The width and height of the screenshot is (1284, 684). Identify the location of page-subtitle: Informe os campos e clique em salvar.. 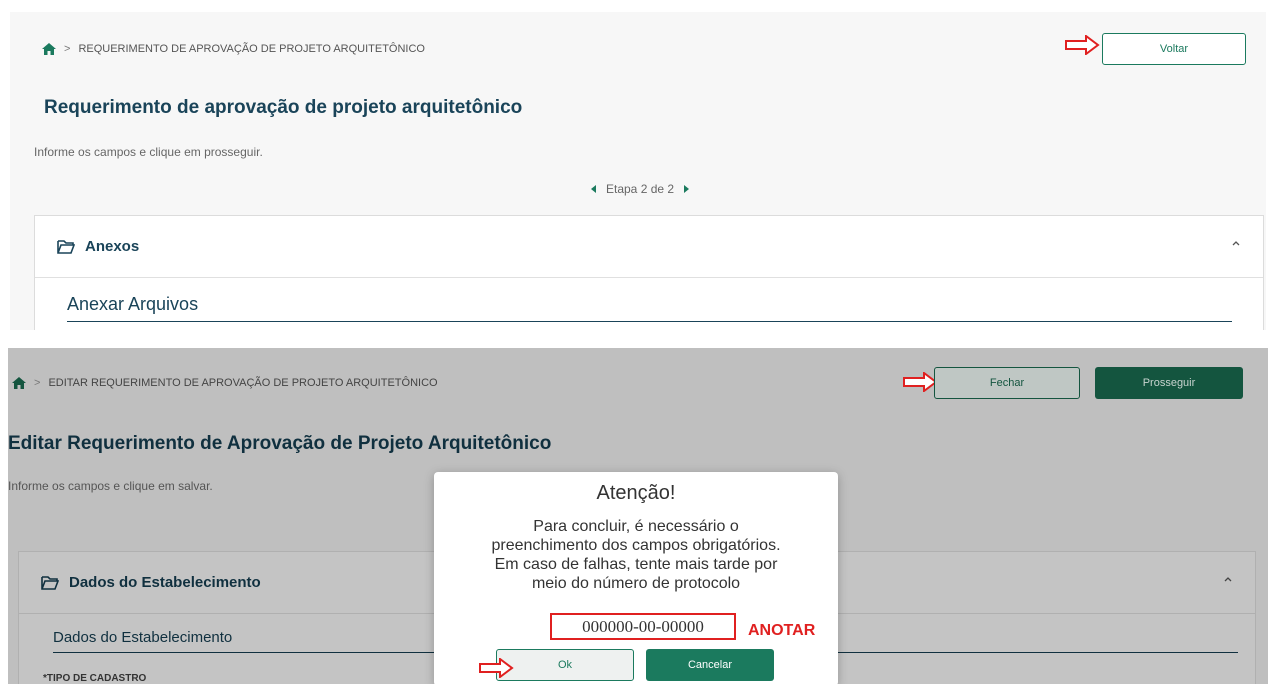
(110, 486).